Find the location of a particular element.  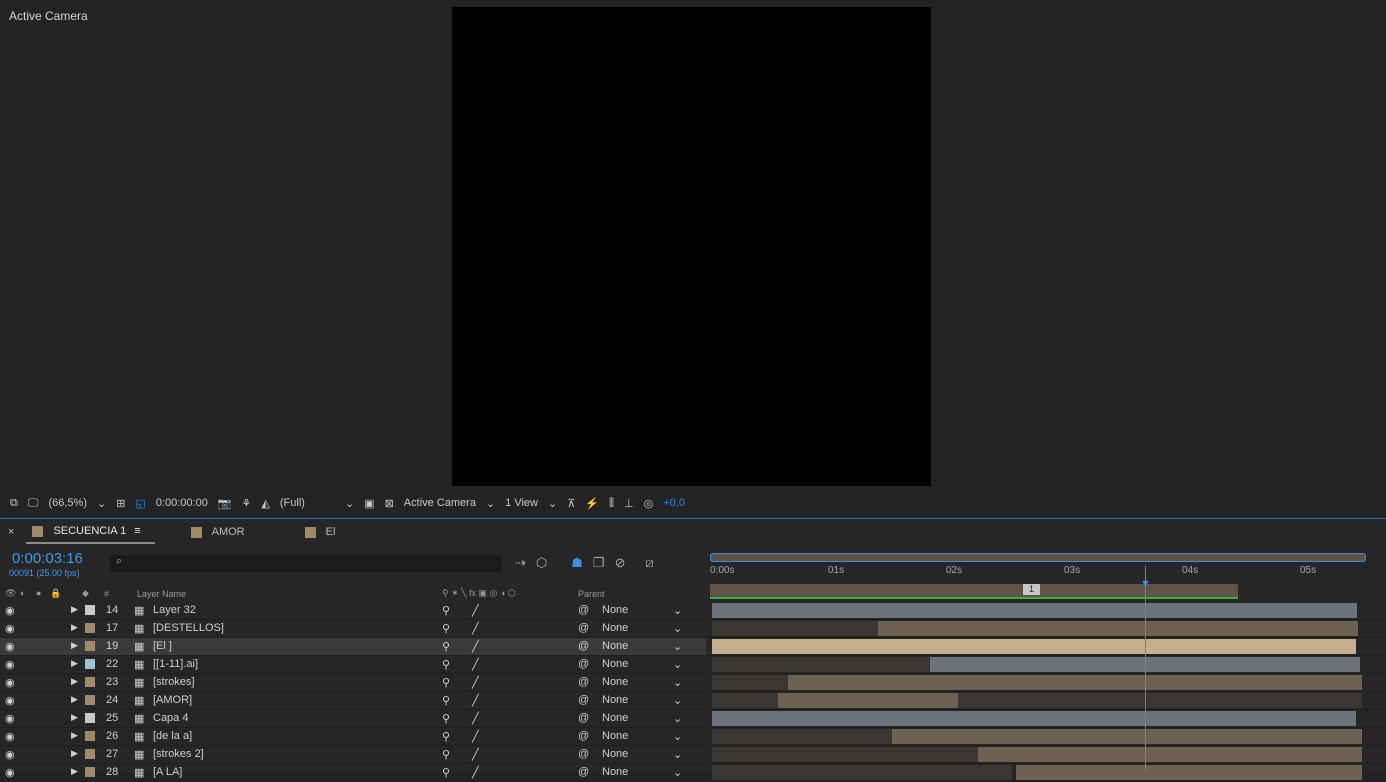

tab-secuencia-1: SECUENCIA 1 ≡ is located at coordinates (90, 532).